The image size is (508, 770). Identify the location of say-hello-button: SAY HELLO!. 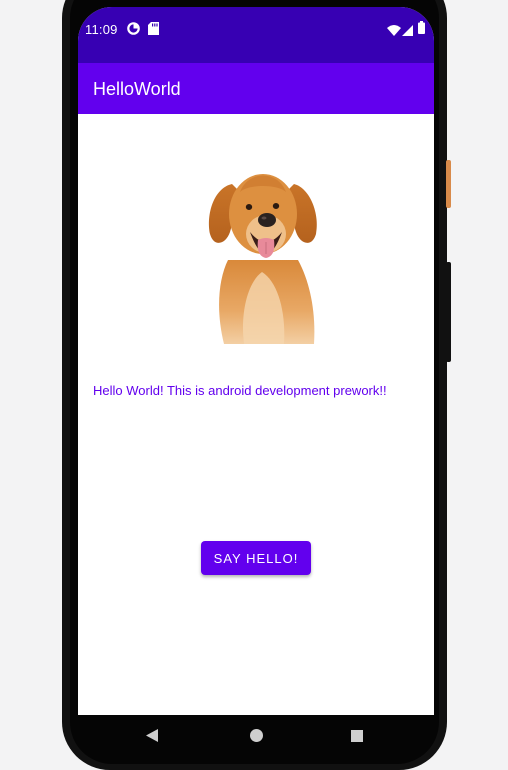
(256, 558).